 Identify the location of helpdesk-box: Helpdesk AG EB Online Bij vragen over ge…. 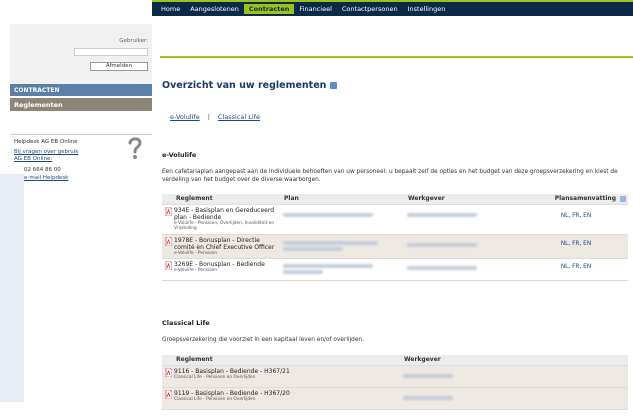
(74, 160).